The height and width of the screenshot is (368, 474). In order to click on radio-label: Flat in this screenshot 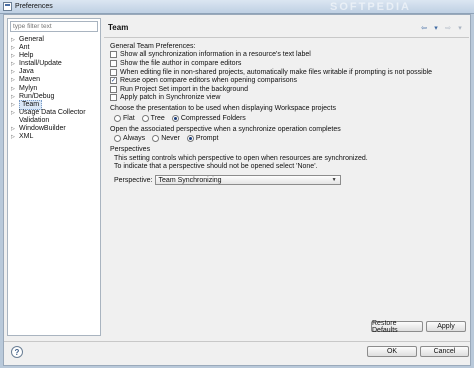, I will do `click(129, 118)`.